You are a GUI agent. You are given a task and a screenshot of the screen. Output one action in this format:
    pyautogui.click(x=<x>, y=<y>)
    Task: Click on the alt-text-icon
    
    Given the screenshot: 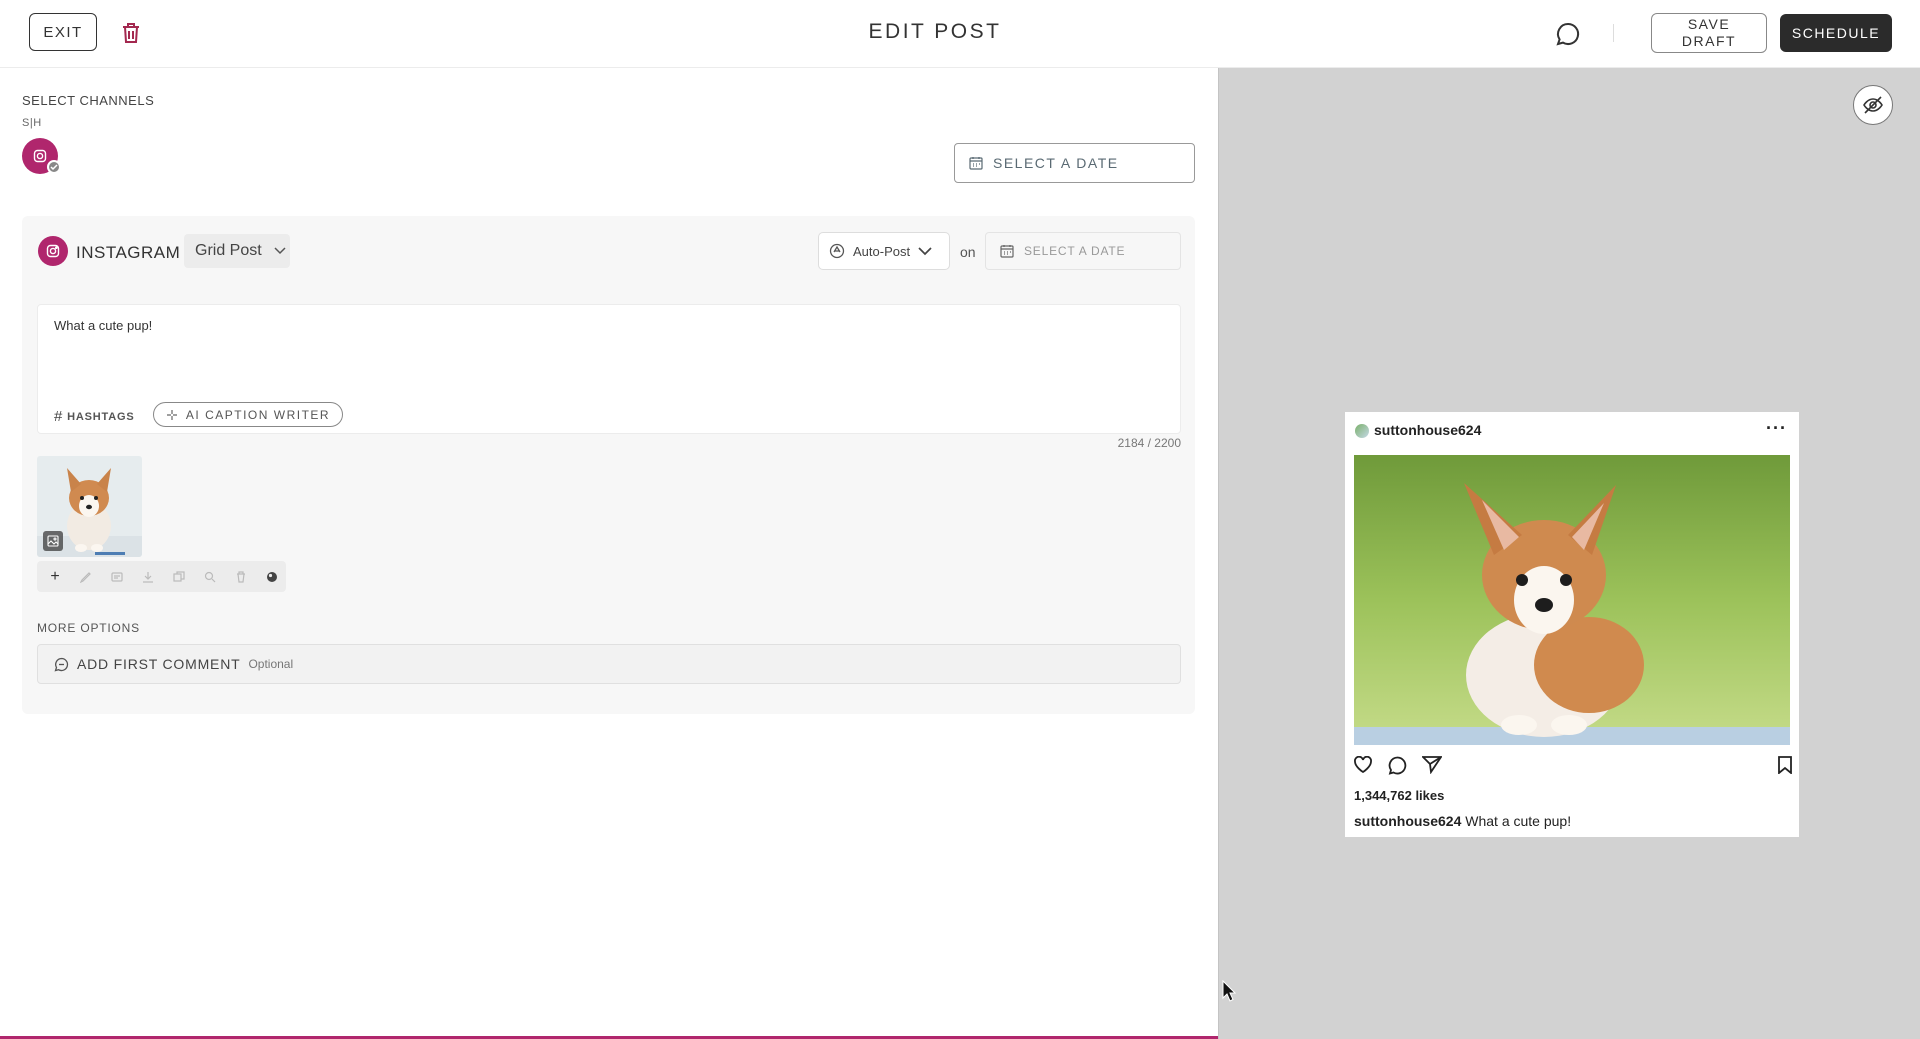 What is the action you would take?
    pyautogui.click(x=117, y=577)
    